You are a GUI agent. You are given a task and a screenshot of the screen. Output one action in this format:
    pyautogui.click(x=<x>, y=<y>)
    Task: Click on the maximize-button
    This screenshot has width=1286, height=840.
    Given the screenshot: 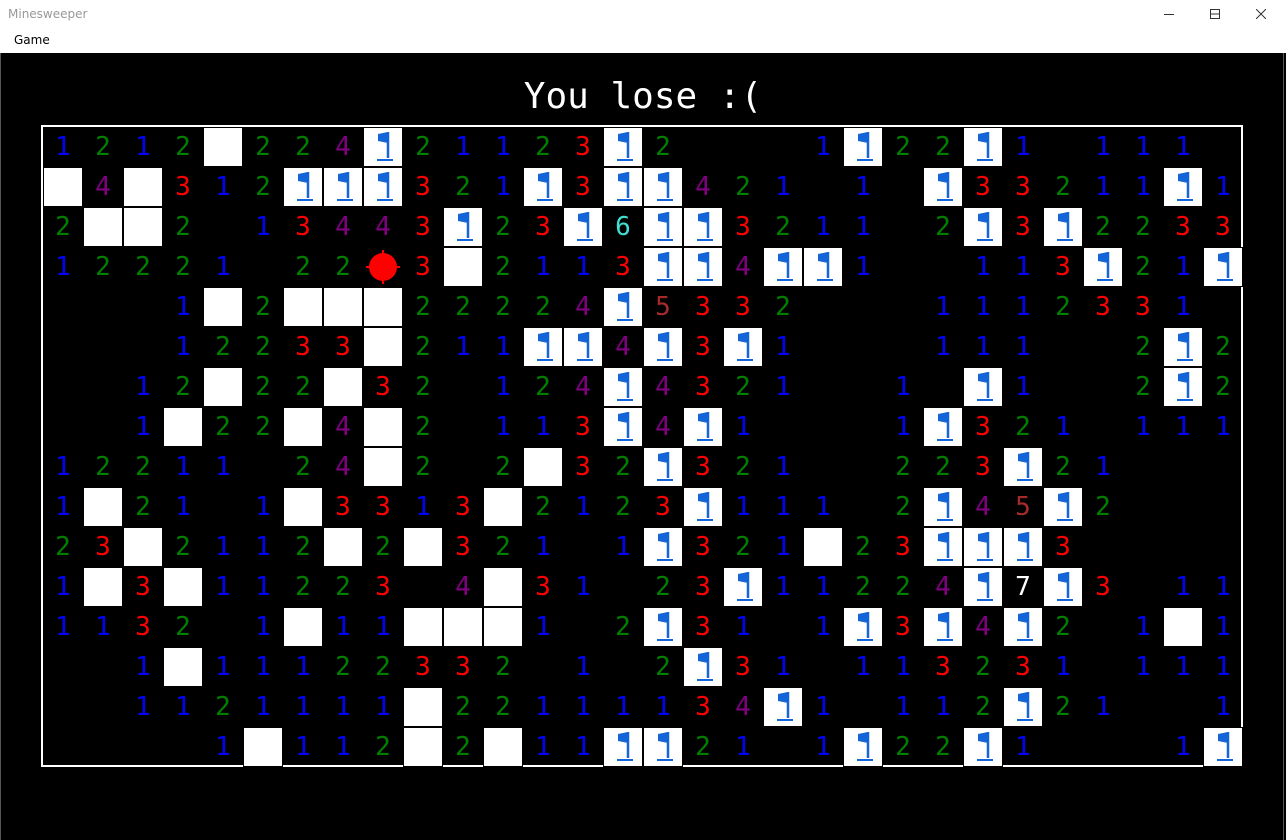 What is the action you would take?
    pyautogui.click(x=1215, y=14)
    